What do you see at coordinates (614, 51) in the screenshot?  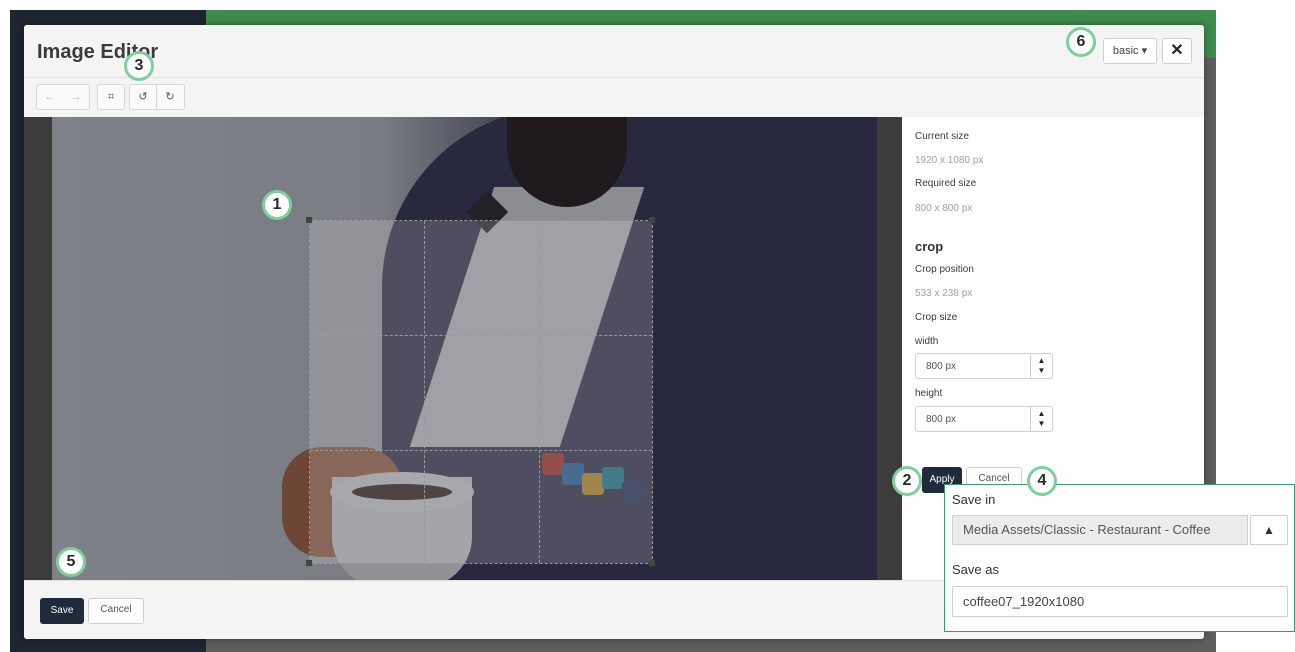 I see `modal-header: Image Editor basic ▾ ✕` at bounding box center [614, 51].